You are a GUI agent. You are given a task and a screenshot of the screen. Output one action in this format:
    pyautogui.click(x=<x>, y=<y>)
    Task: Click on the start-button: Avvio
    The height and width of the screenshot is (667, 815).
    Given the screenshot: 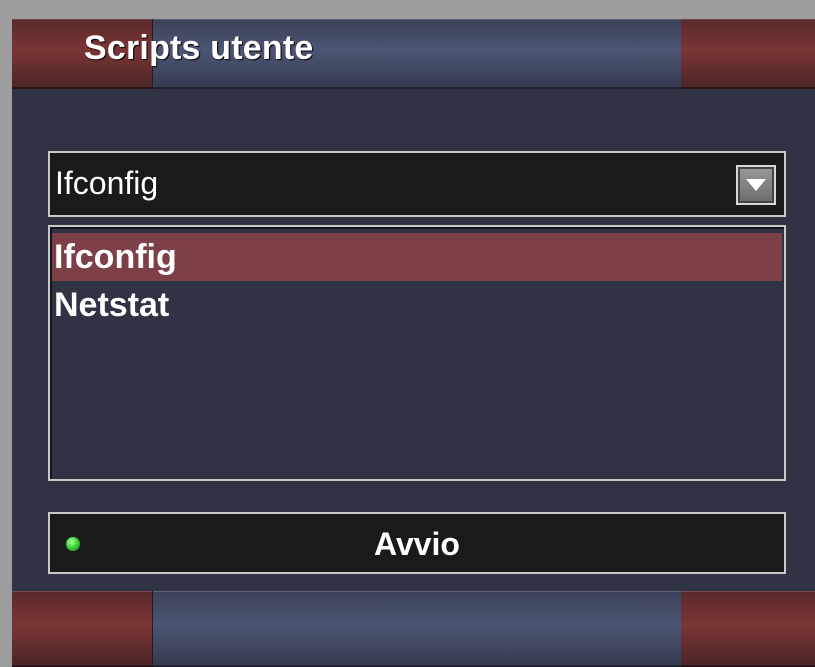 What is the action you would take?
    pyautogui.click(x=417, y=543)
    